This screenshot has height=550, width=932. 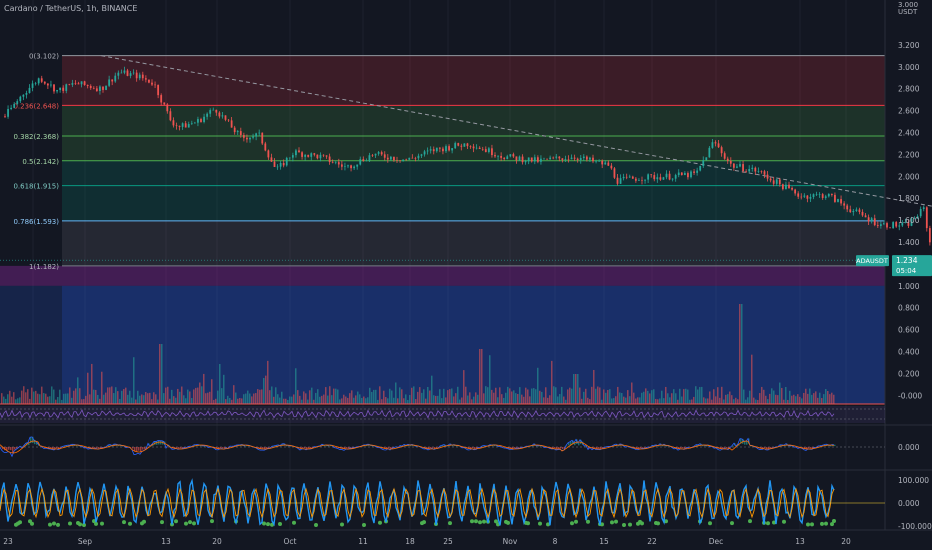 What do you see at coordinates (909, 154) in the screenshot?
I see `price-axis-label: 2.200` at bounding box center [909, 154].